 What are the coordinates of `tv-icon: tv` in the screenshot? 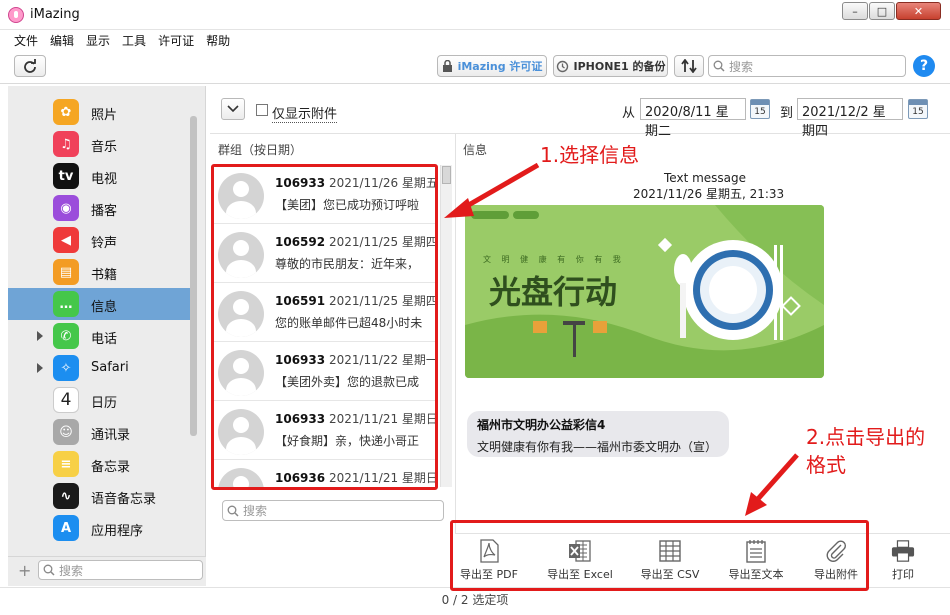 It's located at (66, 176).